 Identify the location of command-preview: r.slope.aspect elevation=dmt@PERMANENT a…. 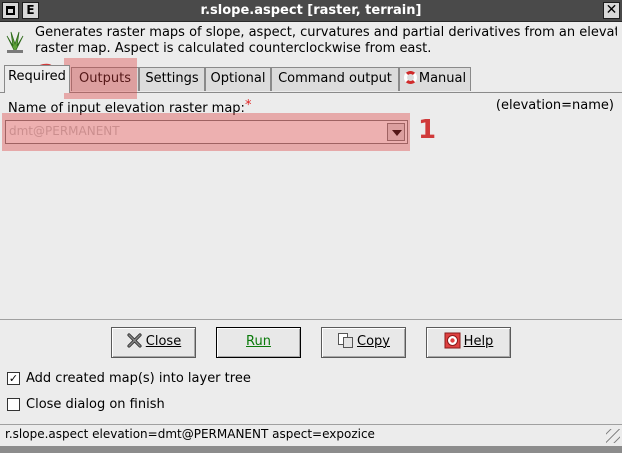
(190, 434).